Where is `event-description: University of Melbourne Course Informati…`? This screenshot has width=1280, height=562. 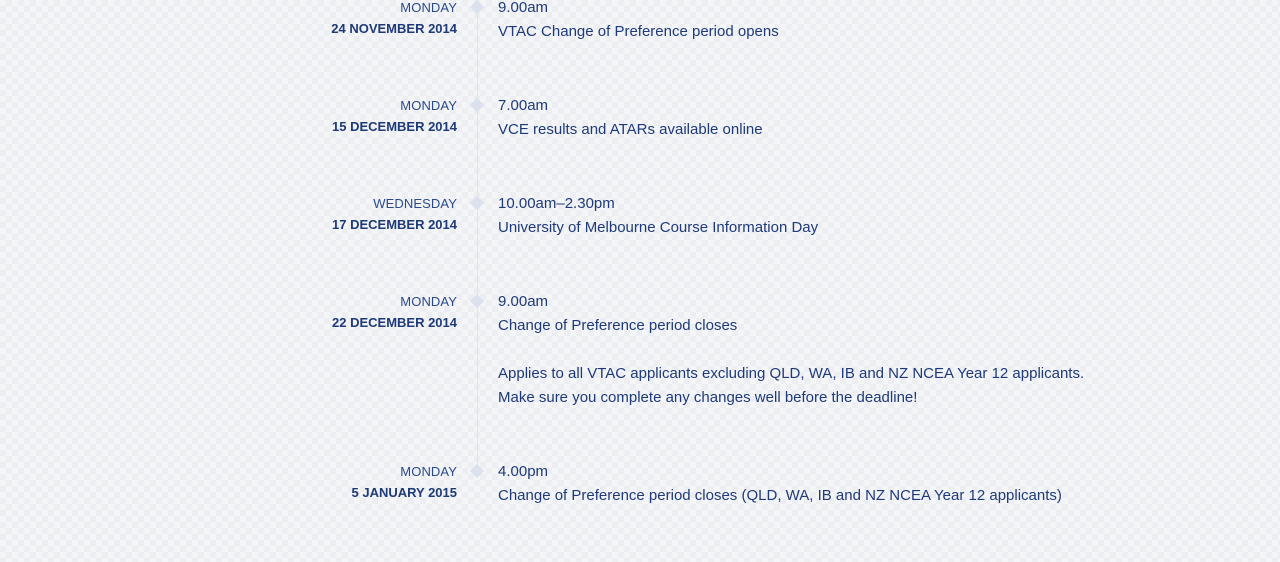 event-description: University of Melbourne Course Informati… is located at coordinates (658, 227).